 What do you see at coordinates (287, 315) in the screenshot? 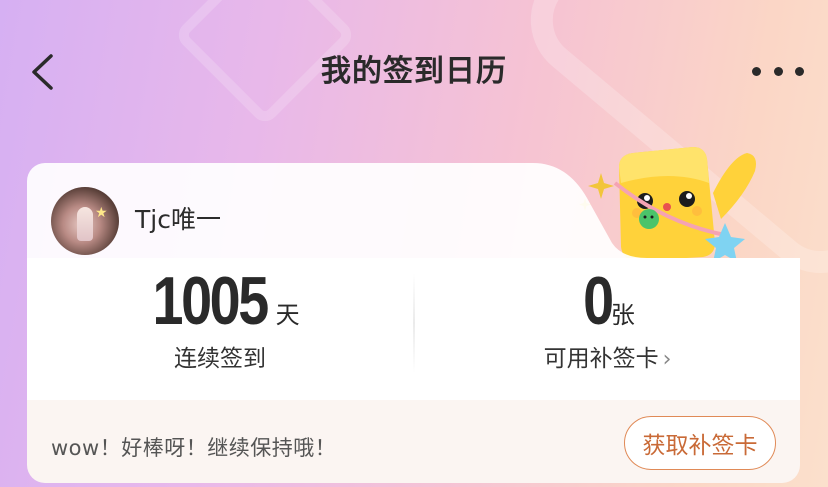
I see `streak-days-unit: 天` at bounding box center [287, 315].